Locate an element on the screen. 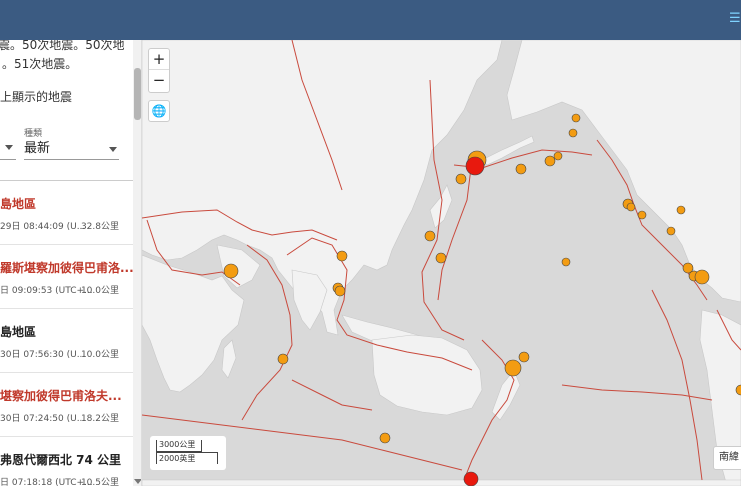  list-item: 羅斯堪察加彼得巴甫洛... 日 09:09:53 (UTC+... 10.0公里 is located at coordinates (67, 277).